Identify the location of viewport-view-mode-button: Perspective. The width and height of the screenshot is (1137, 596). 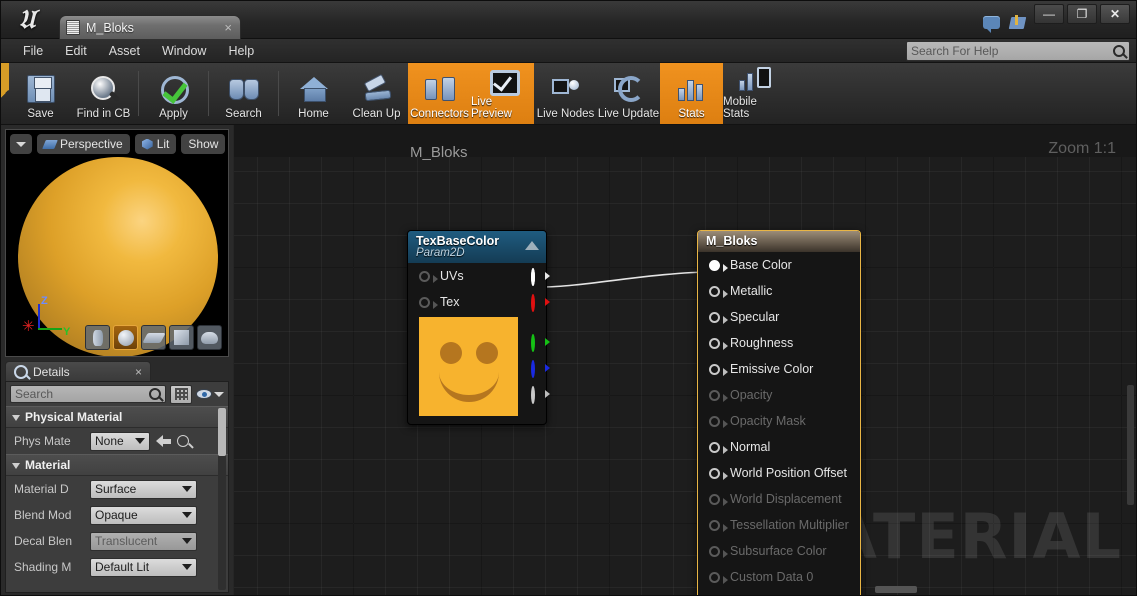
(83, 144).